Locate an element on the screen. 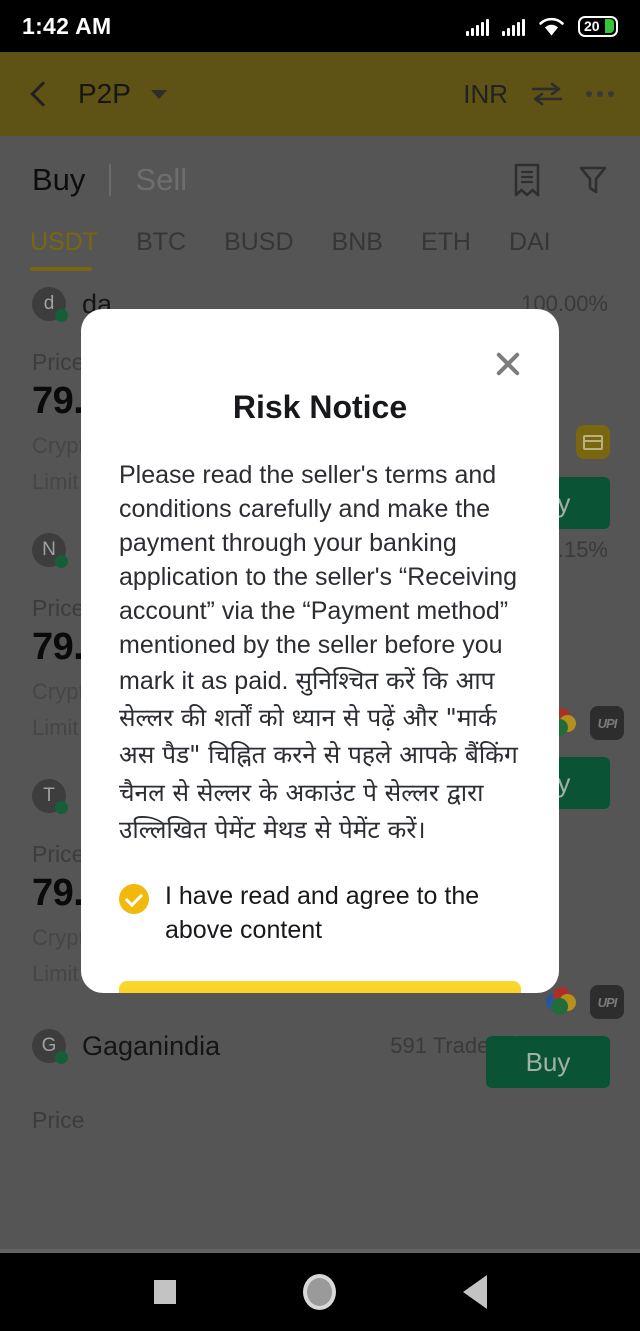 This screenshot has width=640, height=1331. status-bar: 1:42 AM 20 is located at coordinates (320, 26).